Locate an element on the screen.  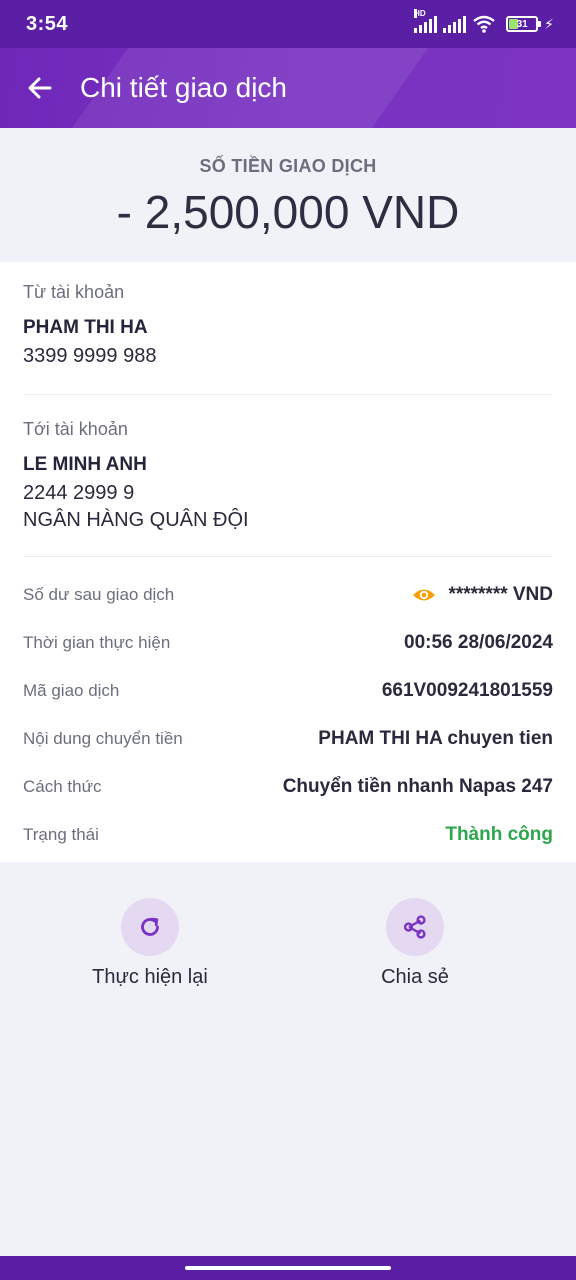
redo-button: Thực hiện lại is located at coordinates (150, 943).